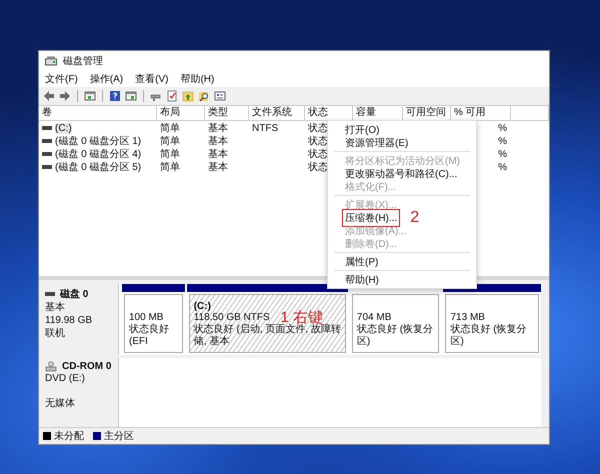 Image resolution: width=600 pixels, height=474 pixels. I want to click on menu-item: 查看(V), so click(151, 79).